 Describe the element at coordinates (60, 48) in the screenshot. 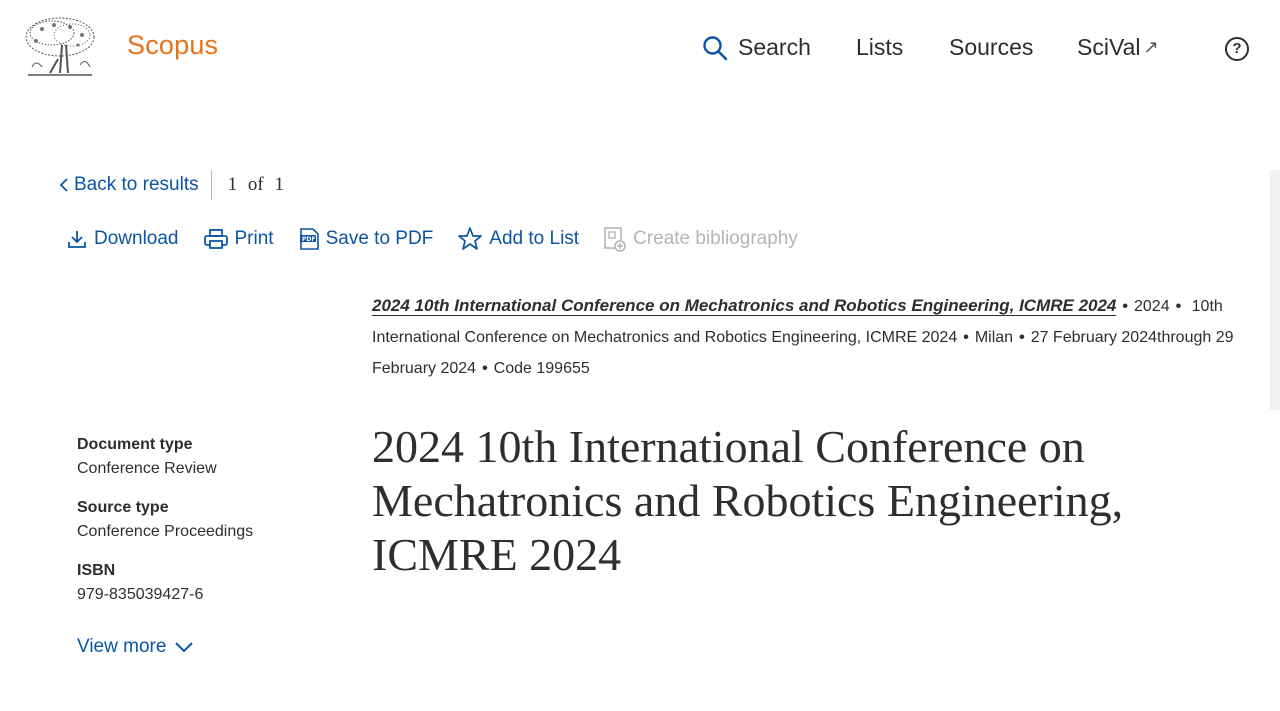

I see `elsevier-tree-logo` at that location.